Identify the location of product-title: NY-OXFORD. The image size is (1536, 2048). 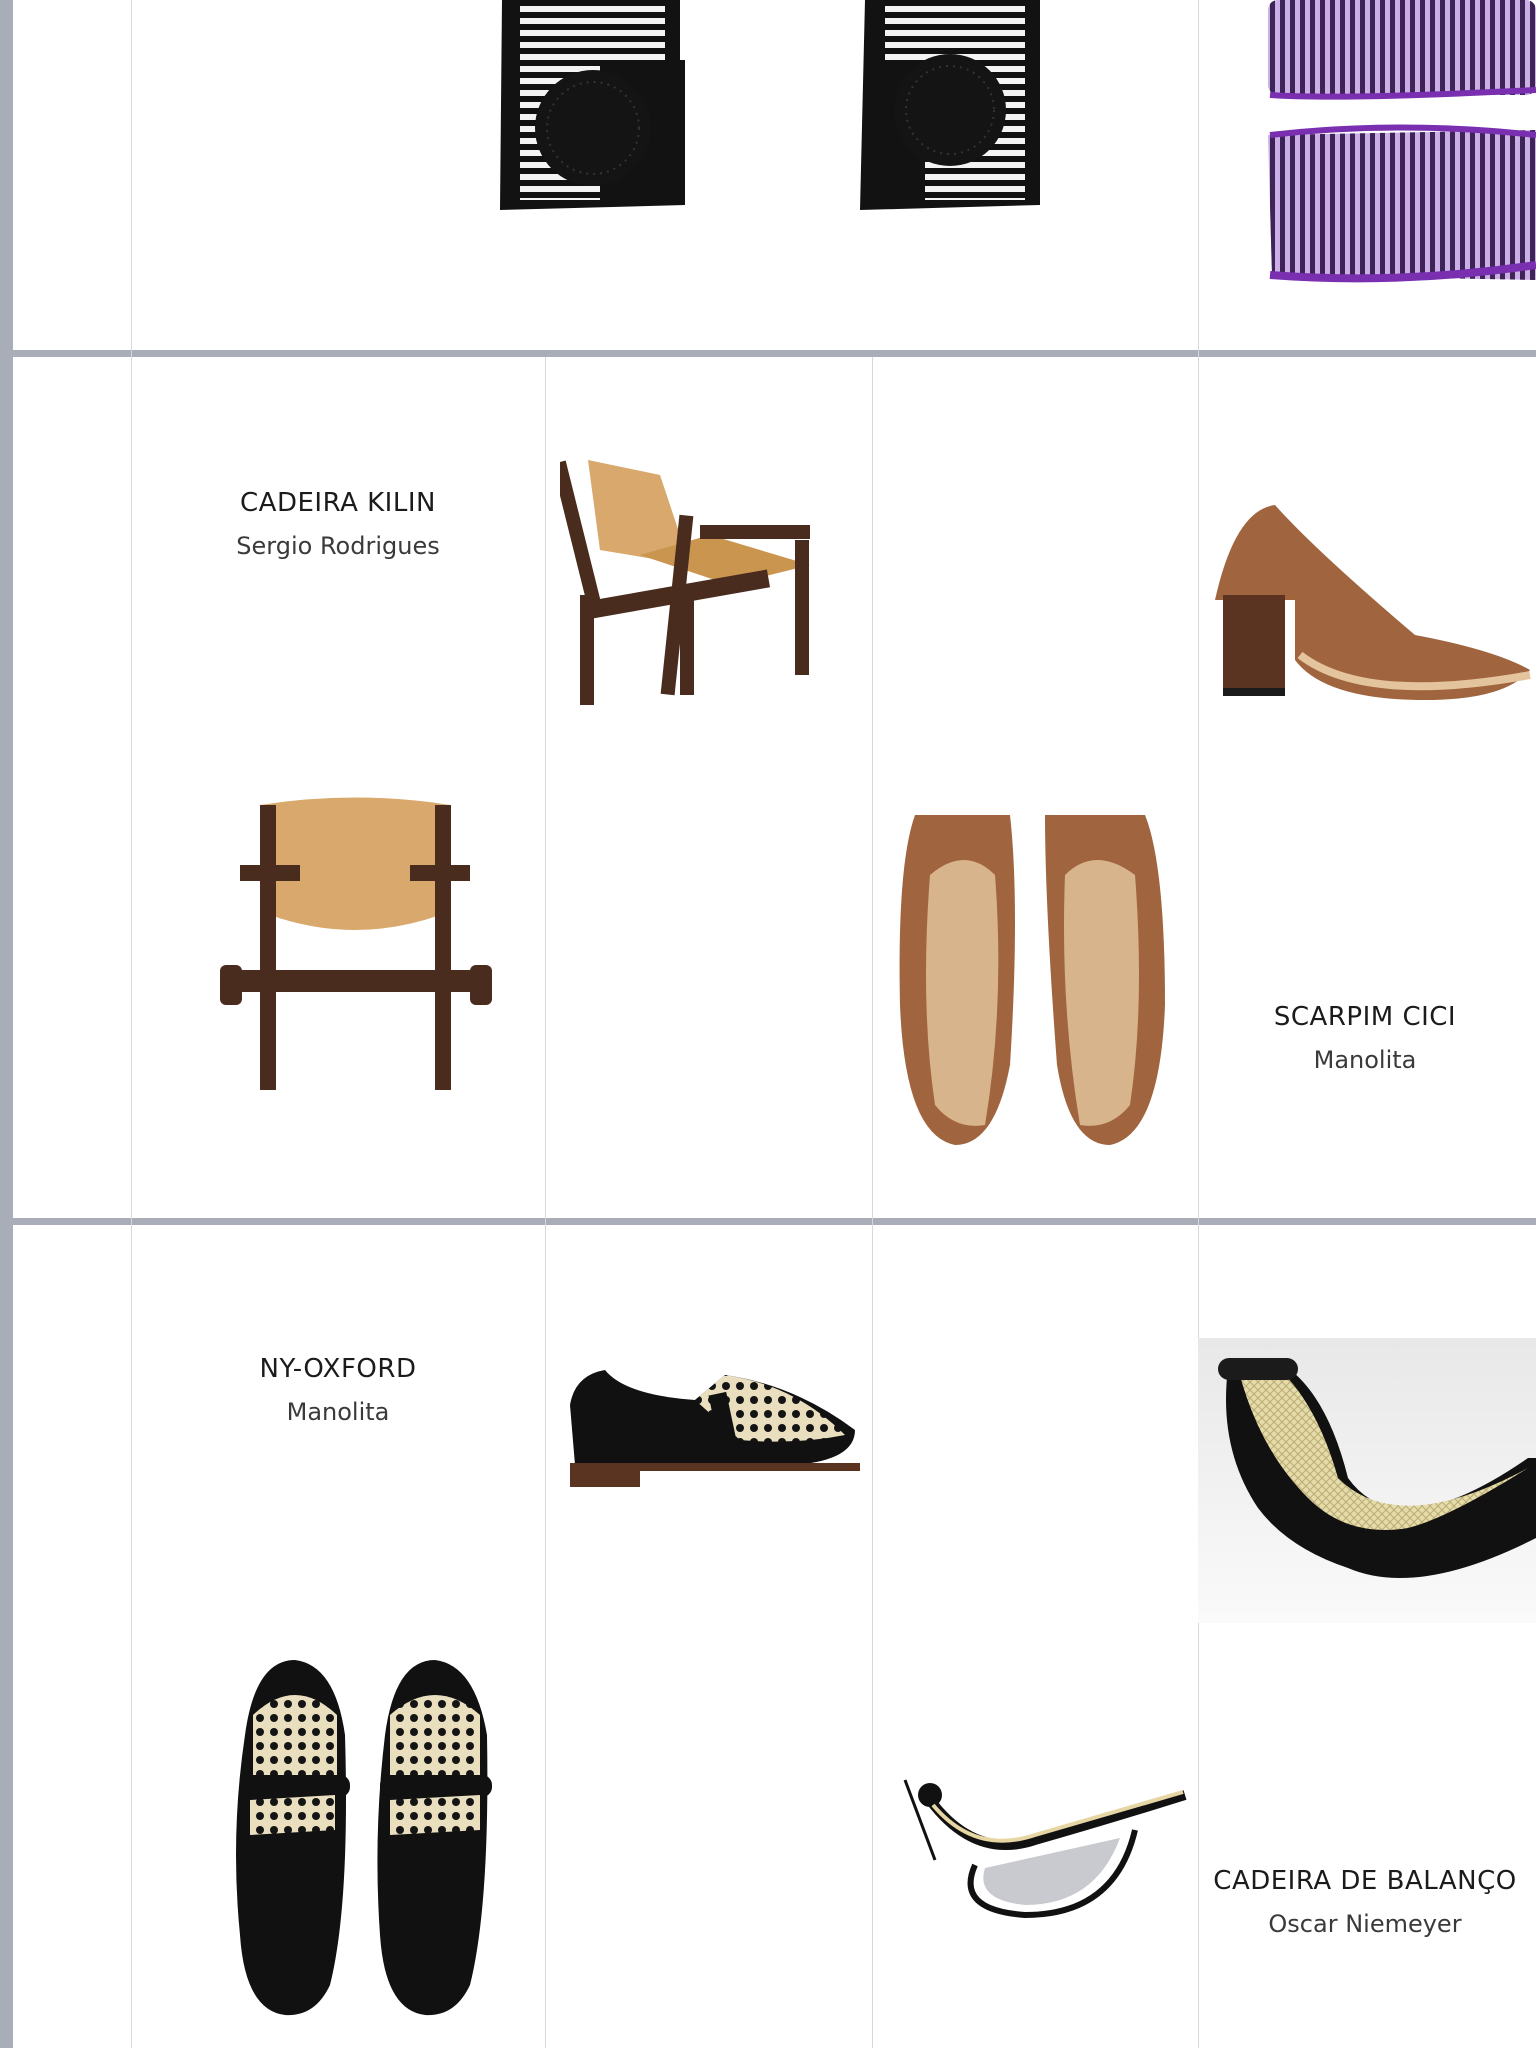
(338, 1369).